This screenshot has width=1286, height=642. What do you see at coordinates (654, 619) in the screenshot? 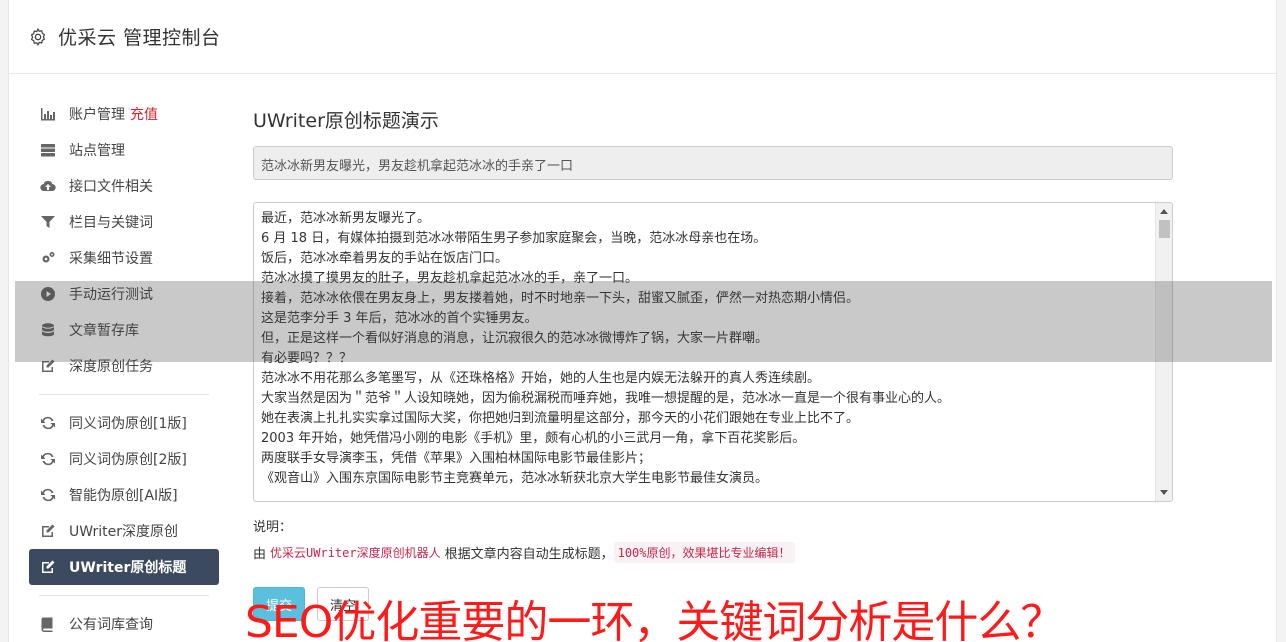
I see `watermark-text: SEO优化重要的一环，关键词分析是什么？` at bounding box center [654, 619].